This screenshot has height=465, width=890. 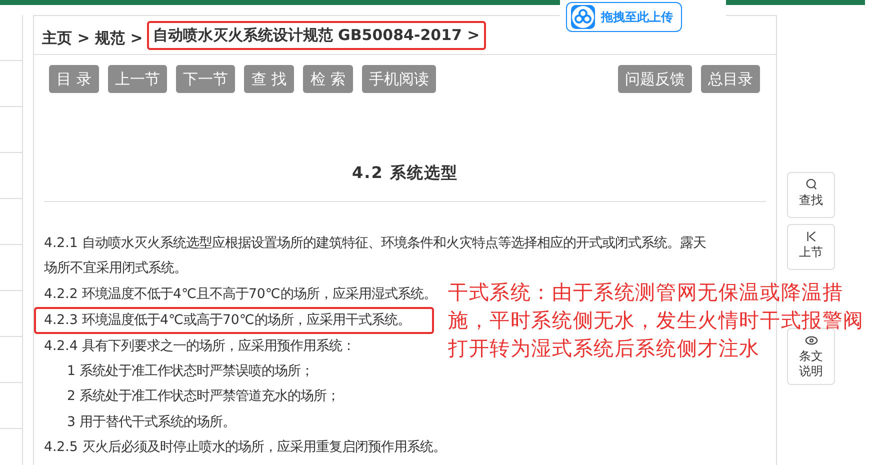 What do you see at coordinates (405, 173) in the screenshot?
I see `section-heading: 4.2 系统选型` at bounding box center [405, 173].